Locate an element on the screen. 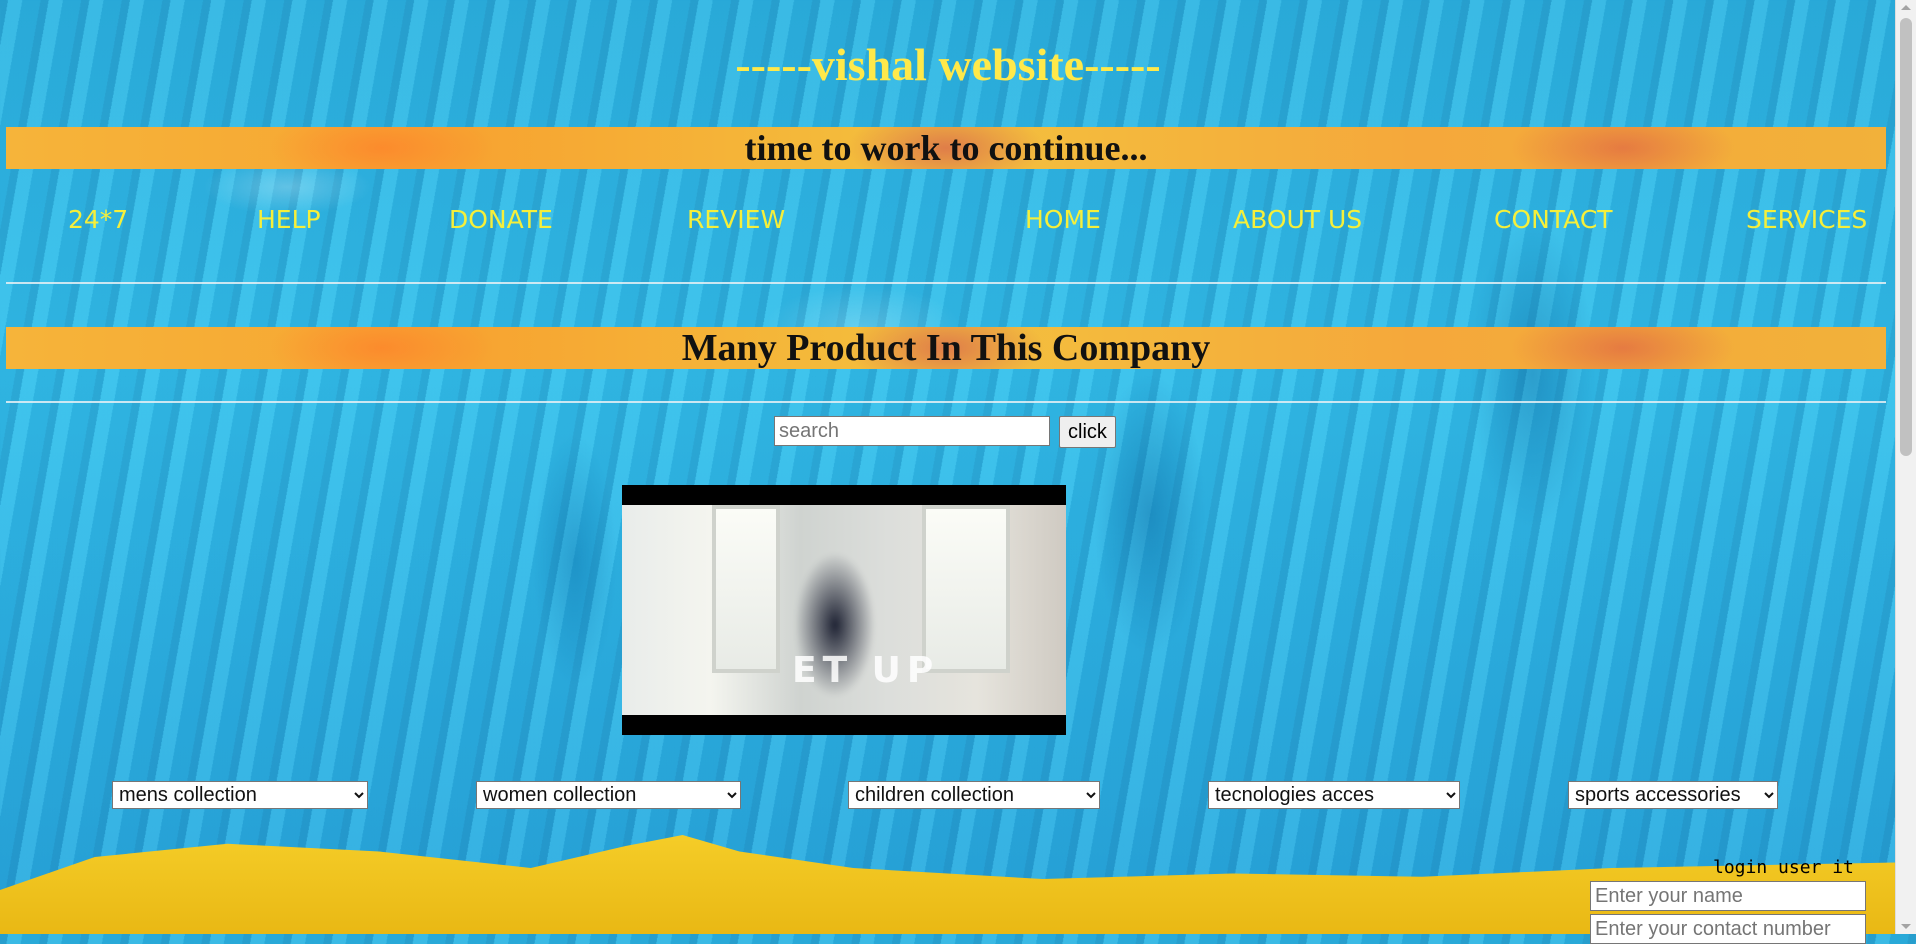 This screenshot has height=944, width=1916. women-collection-dropdown: women collection is located at coordinates (608, 795).